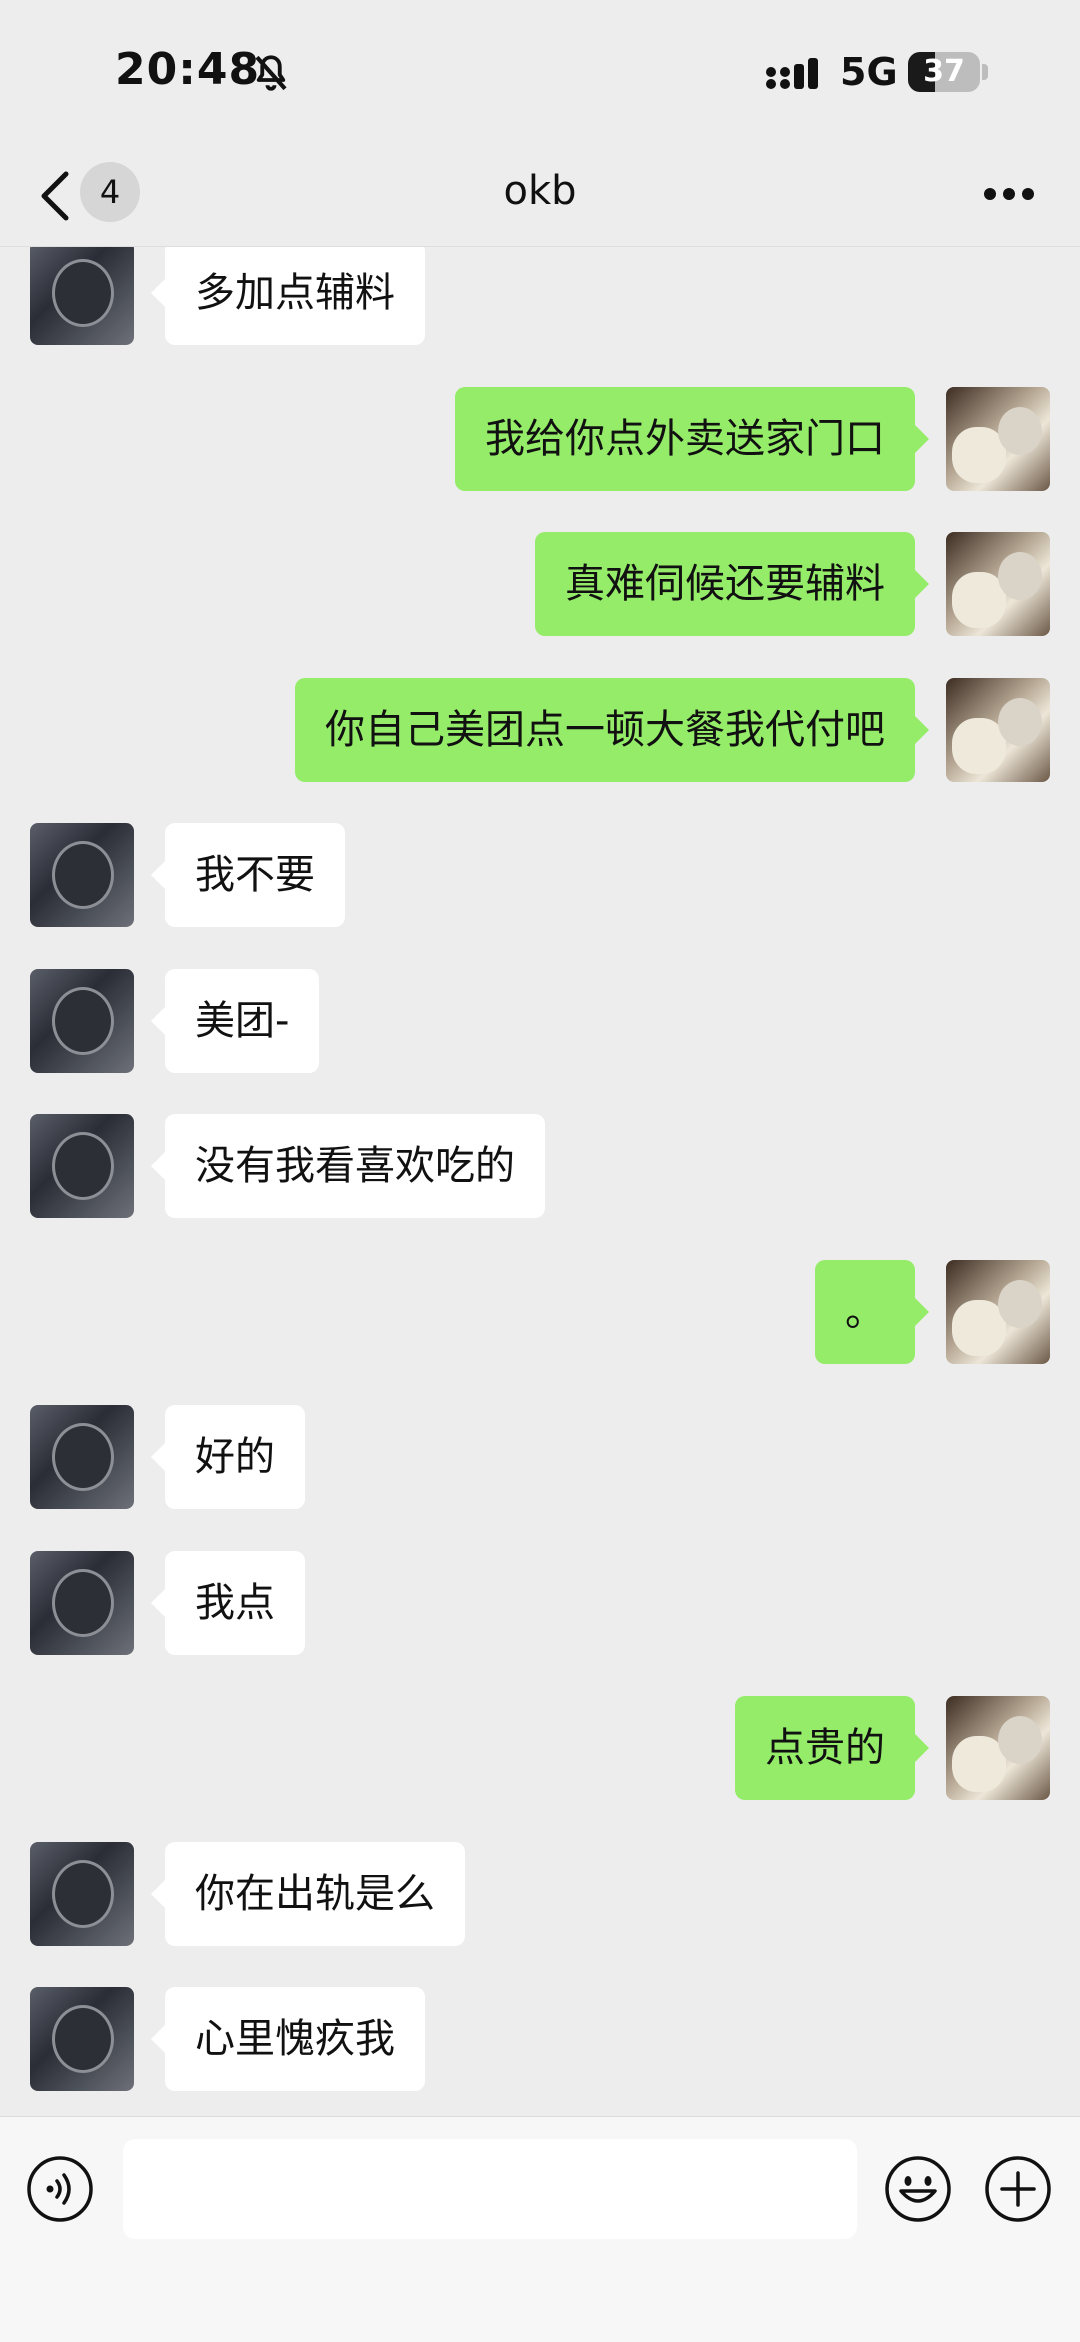 The width and height of the screenshot is (1080, 2342). What do you see at coordinates (288, 296) in the screenshot?
I see `message-bubble: 多加点辅料` at bounding box center [288, 296].